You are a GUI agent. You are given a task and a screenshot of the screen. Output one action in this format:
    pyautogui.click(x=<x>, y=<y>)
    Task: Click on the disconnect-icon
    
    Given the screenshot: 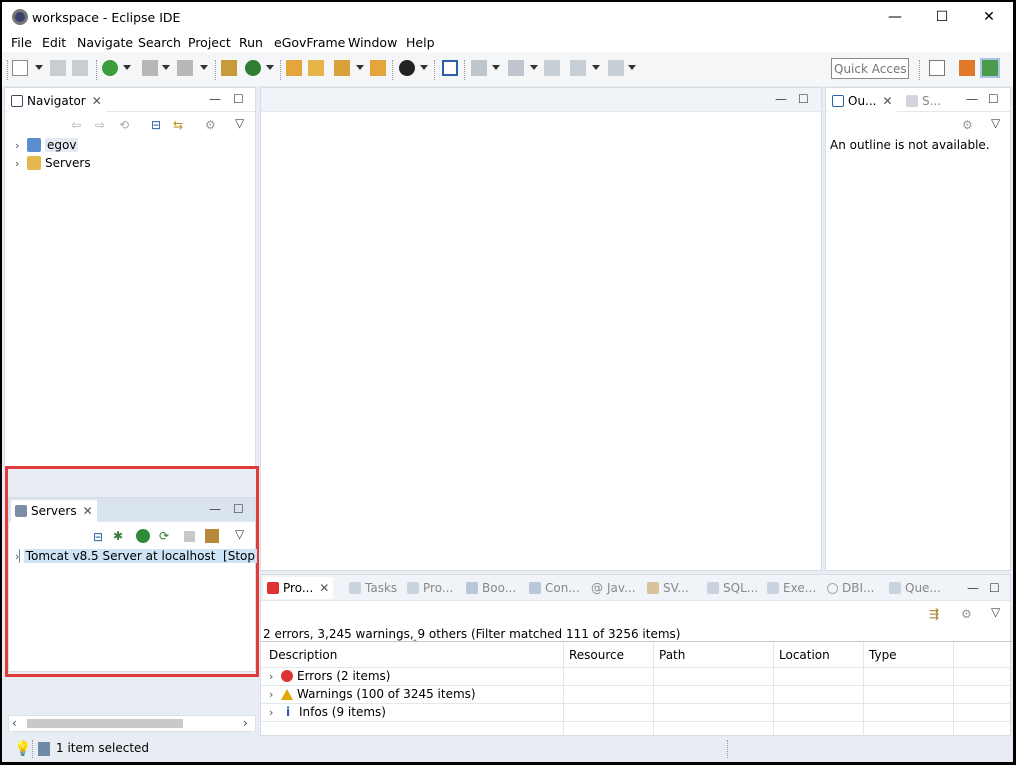 What is the action you would take?
    pyautogui.click(x=185, y=68)
    